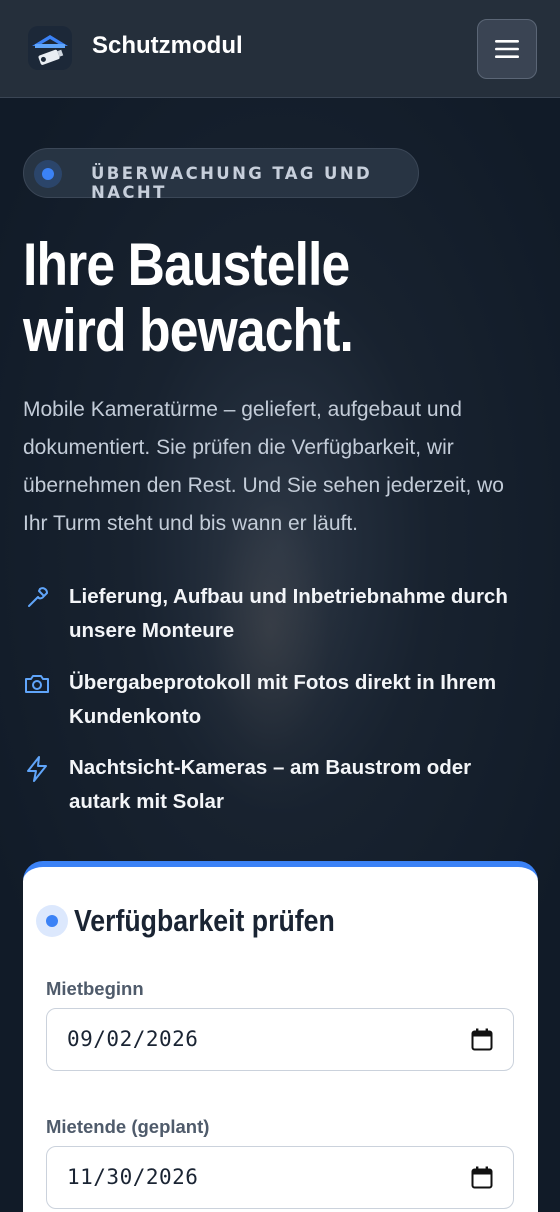 This screenshot has width=560, height=1212. What do you see at coordinates (186, 264) in the screenshot?
I see `headline-line-1: Ihre Baustelle` at bounding box center [186, 264].